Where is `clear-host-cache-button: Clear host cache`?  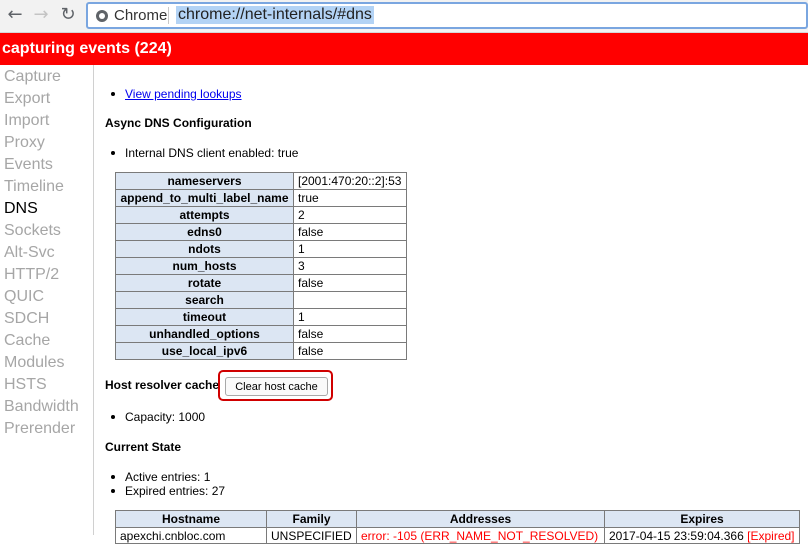 clear-host-cache-button: Clear host cache is located at coordinates (276, 386).